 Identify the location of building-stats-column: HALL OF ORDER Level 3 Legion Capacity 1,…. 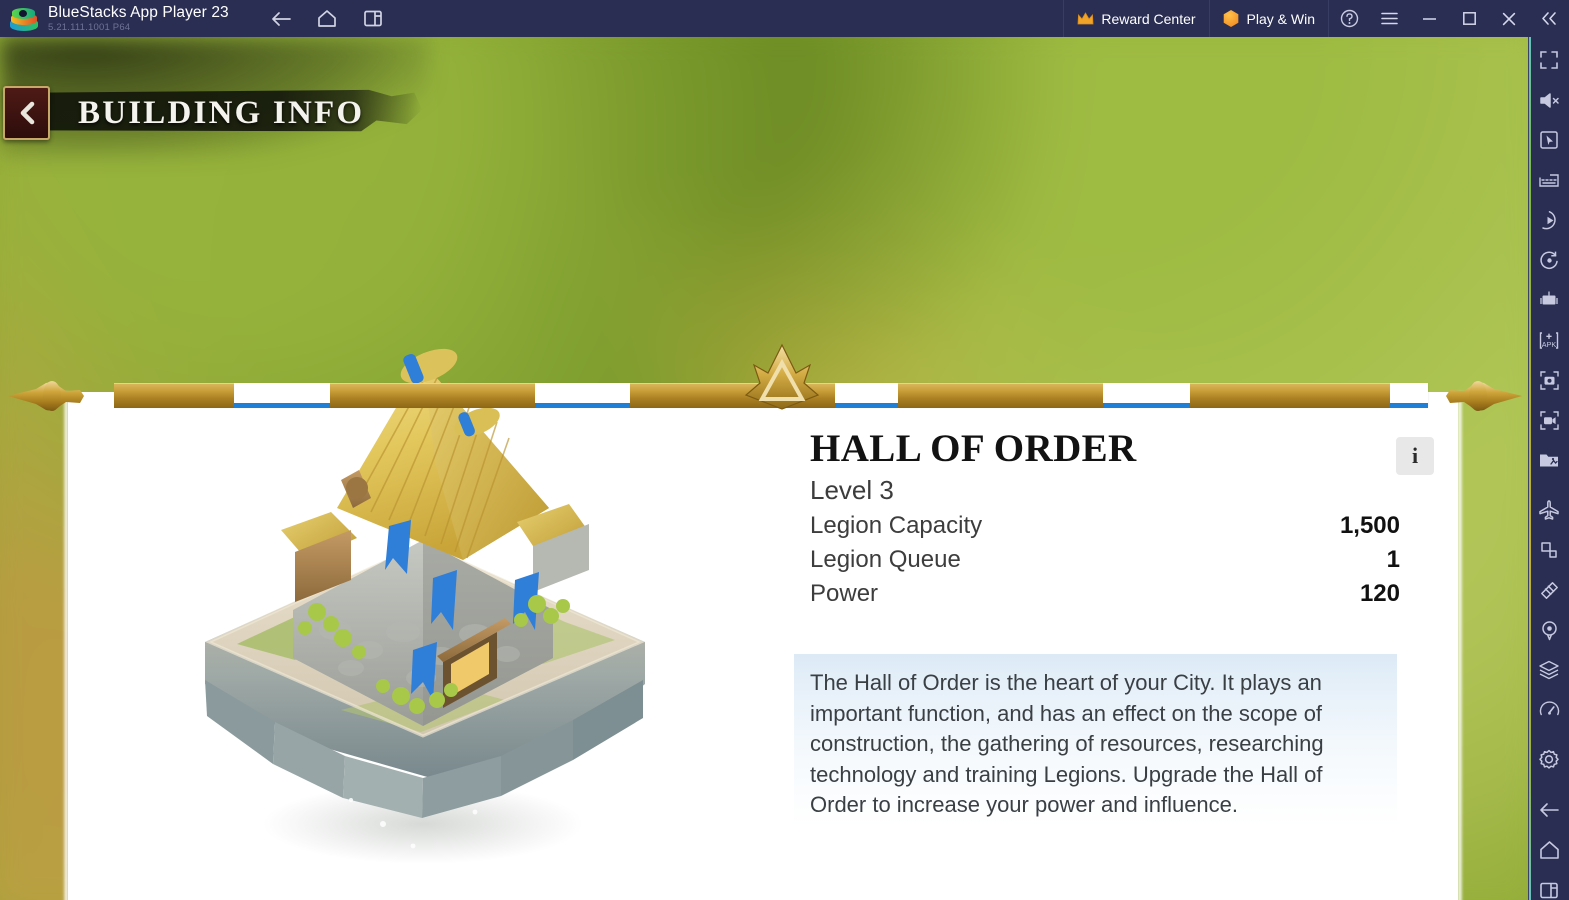
(1105, 518).